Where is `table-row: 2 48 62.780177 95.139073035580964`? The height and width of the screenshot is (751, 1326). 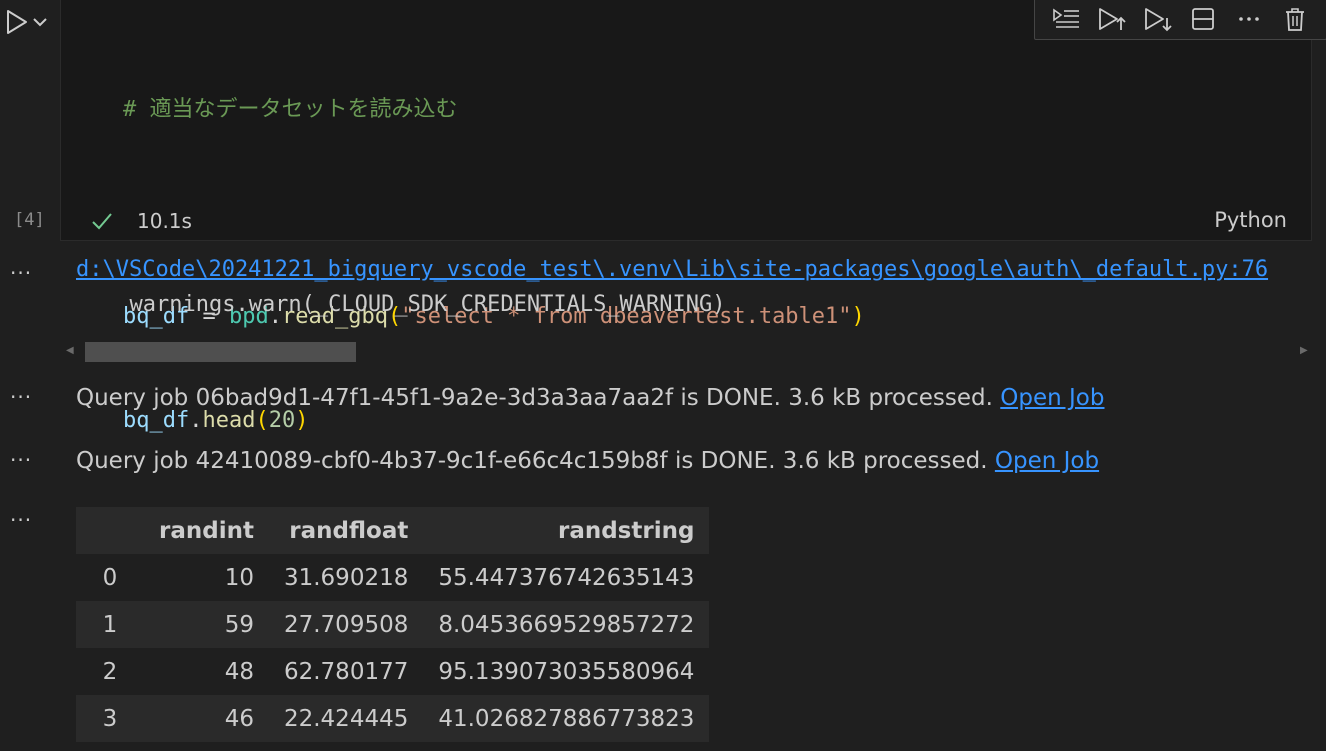
table-row: 2 48 62.780177 95.139073035580964 is located at coordinates (393, 671).